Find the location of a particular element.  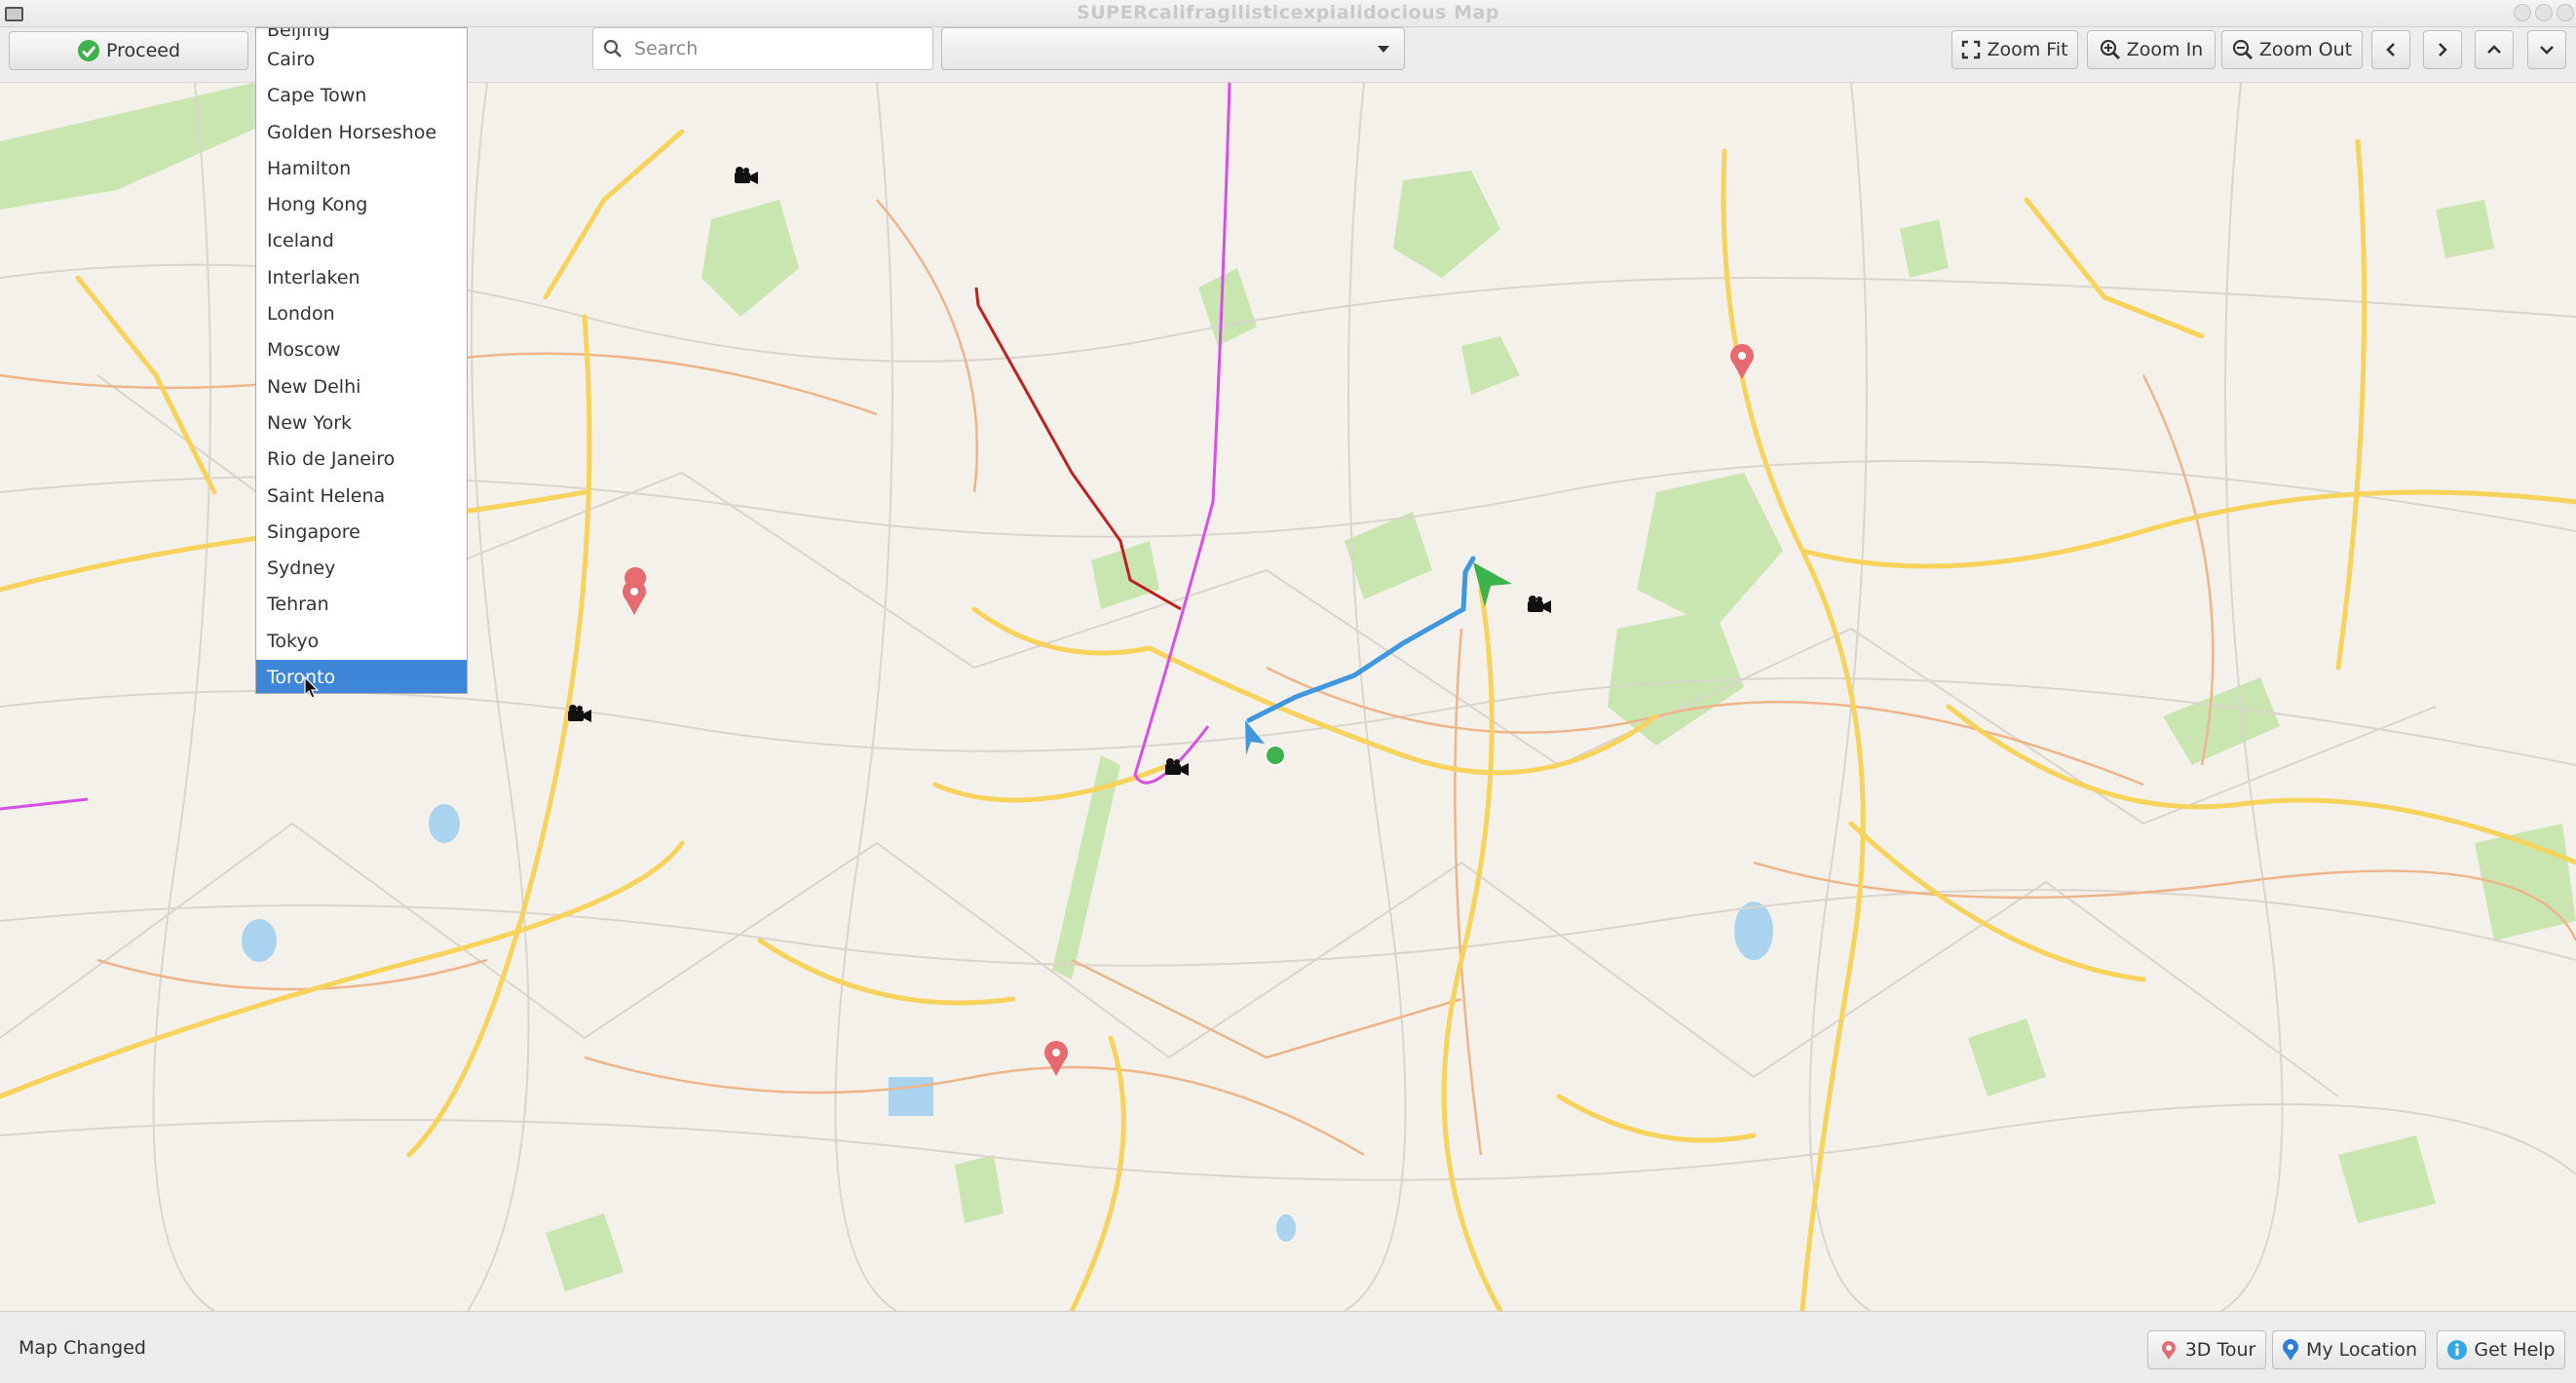

get-help-label: Get Help is located at coordinates (2515, 1350).